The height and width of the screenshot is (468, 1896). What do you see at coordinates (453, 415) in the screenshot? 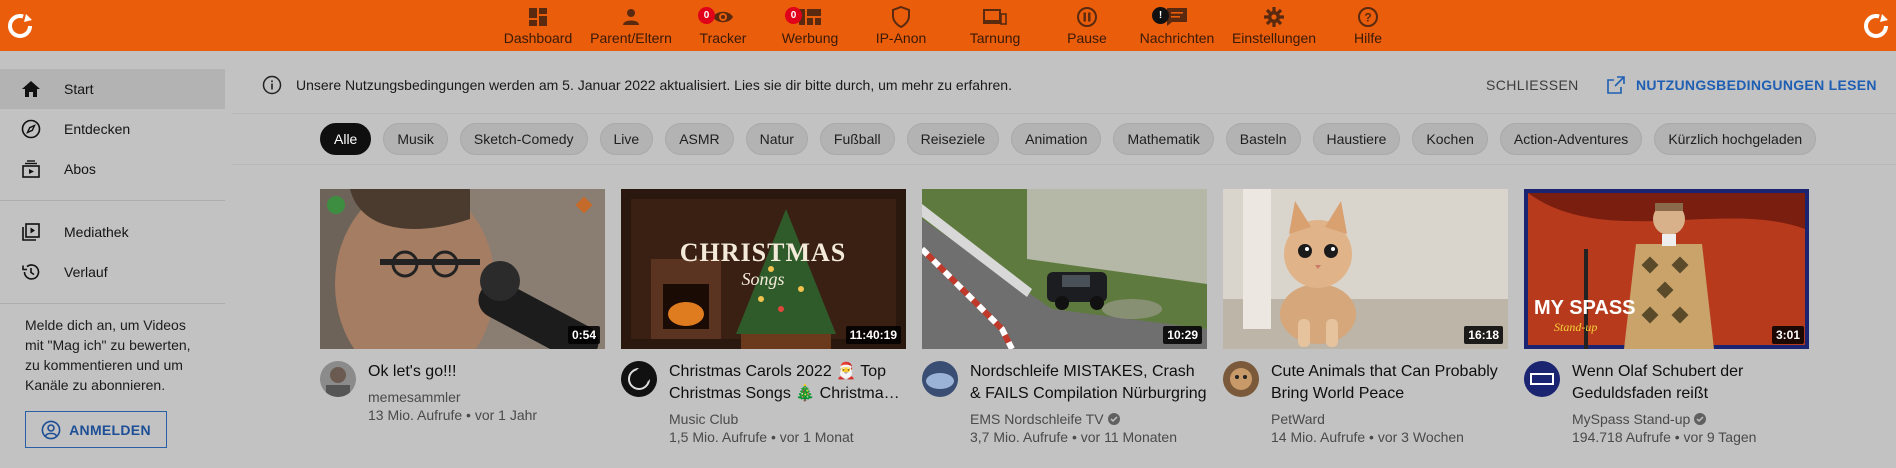
I see `video-stats: 13 Mio. Aufrufe • vor 1 Jahr` at bounding box center [453, 415].